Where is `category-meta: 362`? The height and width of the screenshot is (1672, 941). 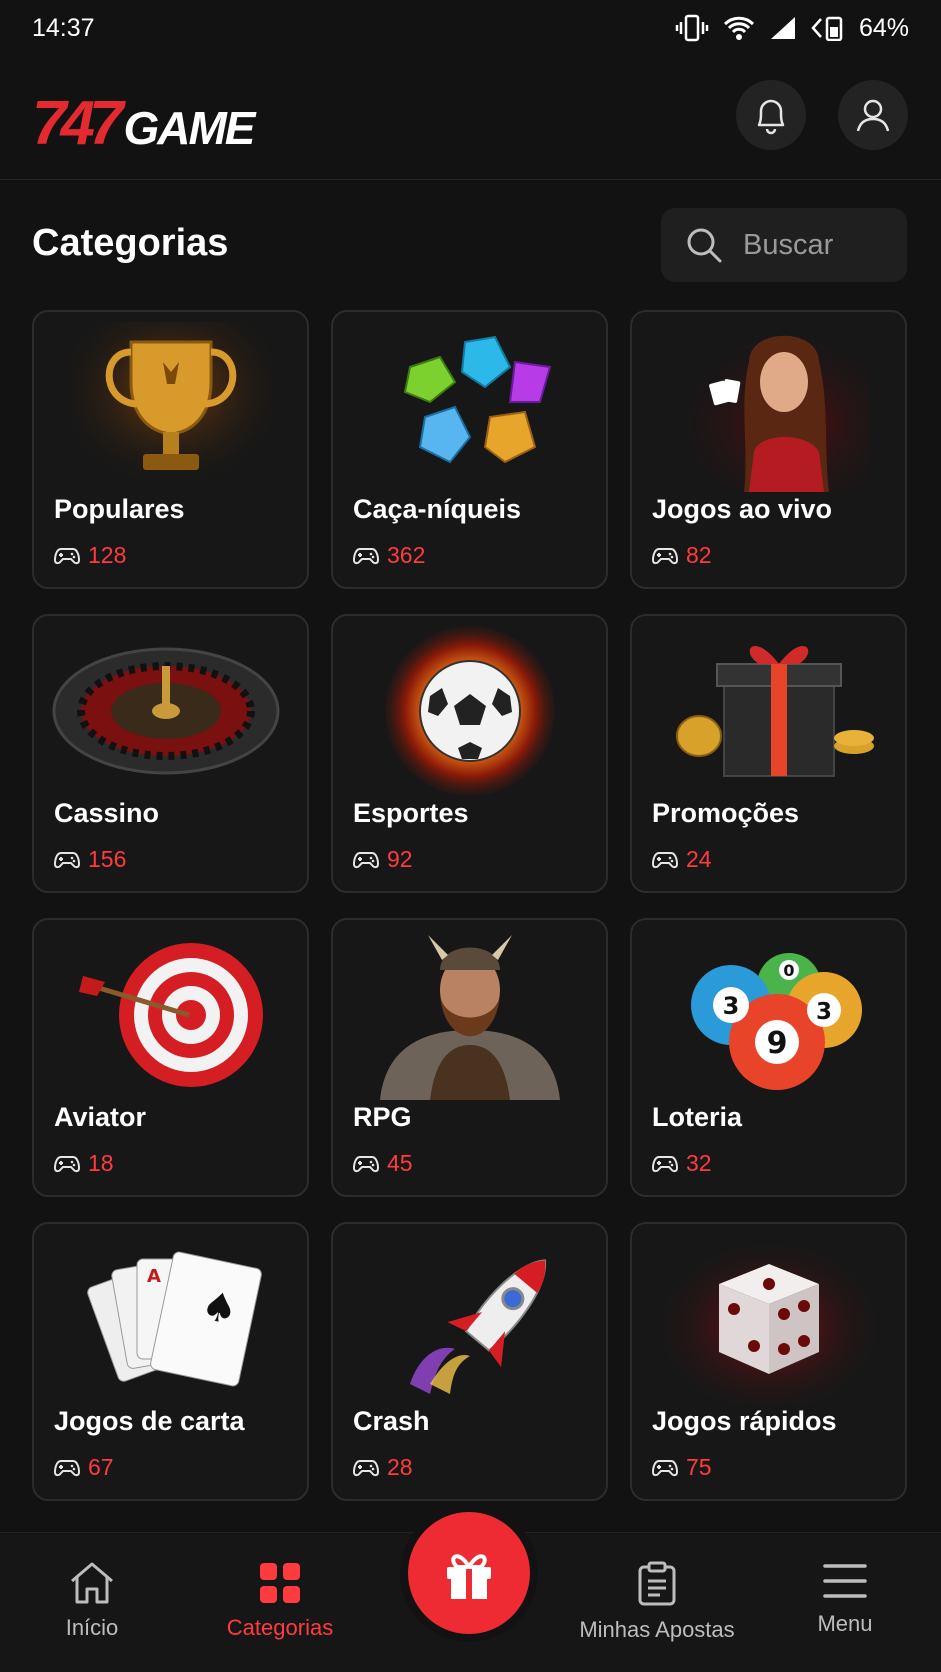
category-meta: 362 is located at coordinates (389, 555).